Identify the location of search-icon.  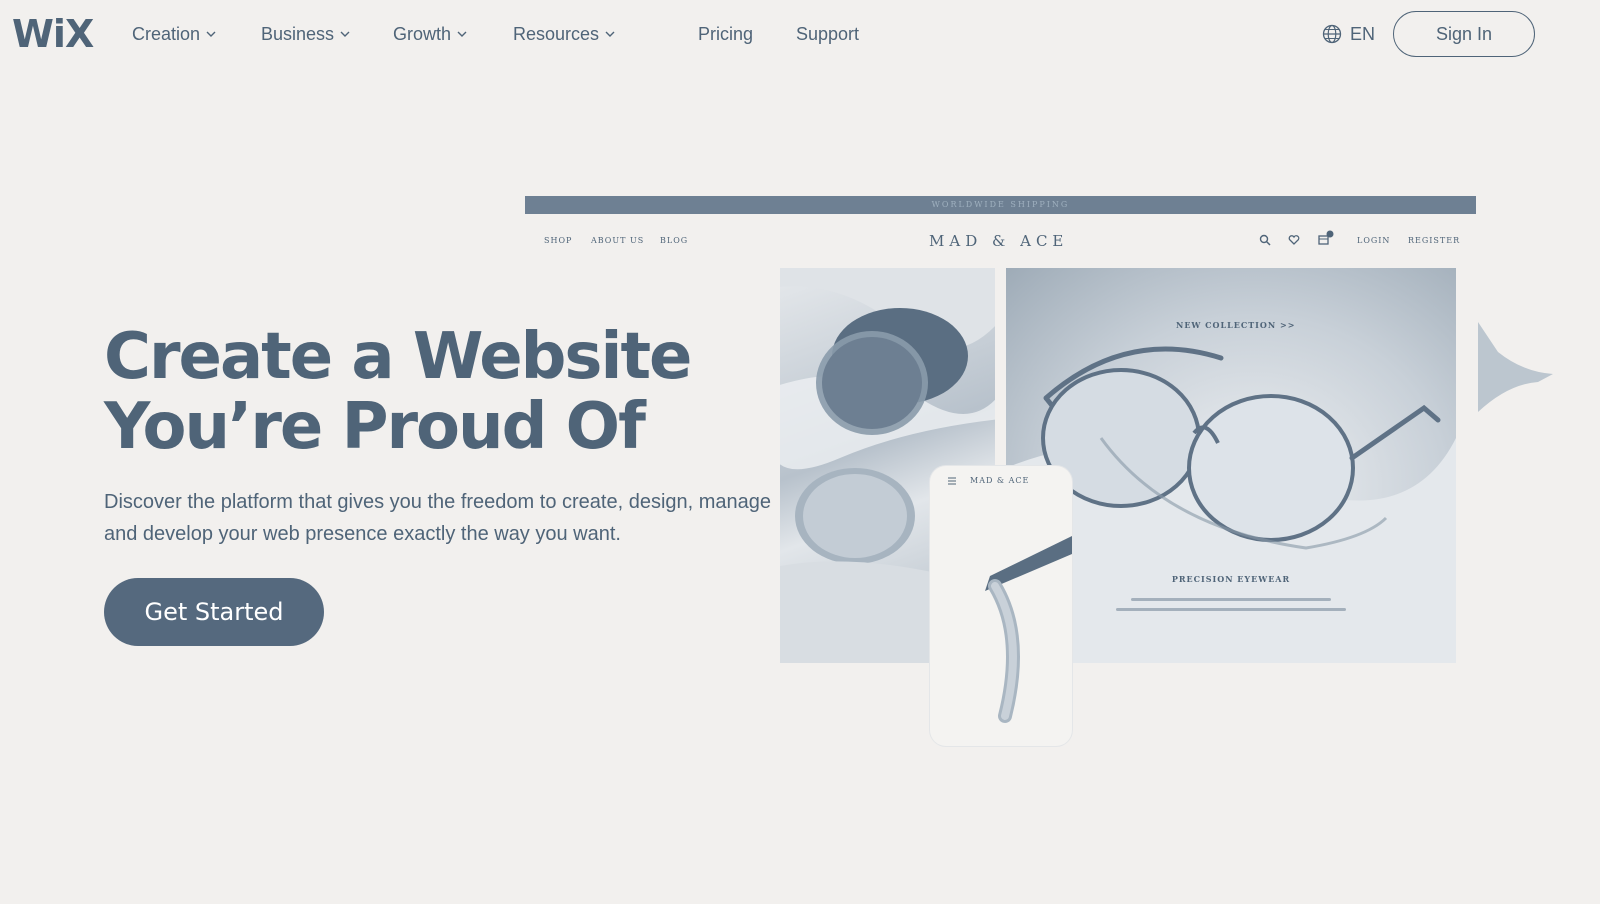
(1265, 240).